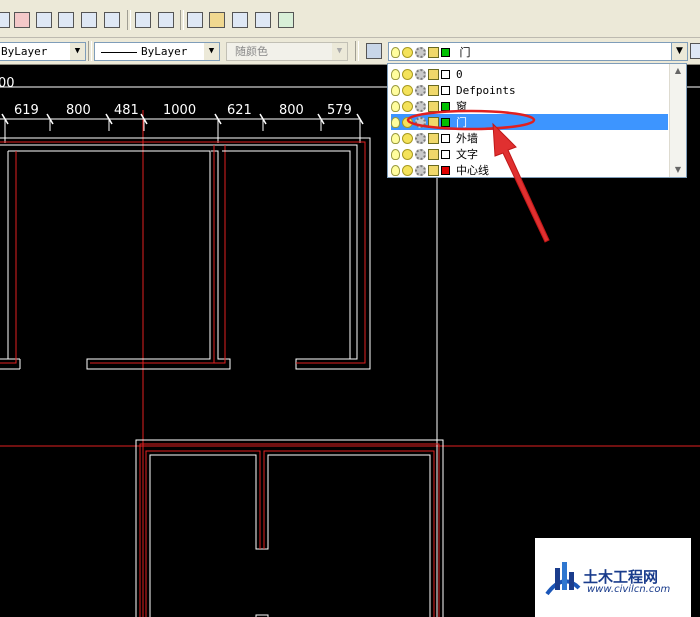 The width and height of the screenshot is (700, 617). Describe the element at coordinates (613, 577) in the screenshot. I see `site-watermark: 土木工程网 www.civilcn.com` at that location.